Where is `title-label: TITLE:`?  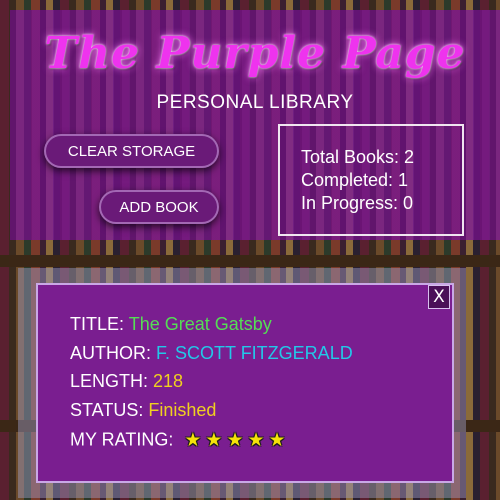
title-label: TITLE: is located at coordinates (97, 324).